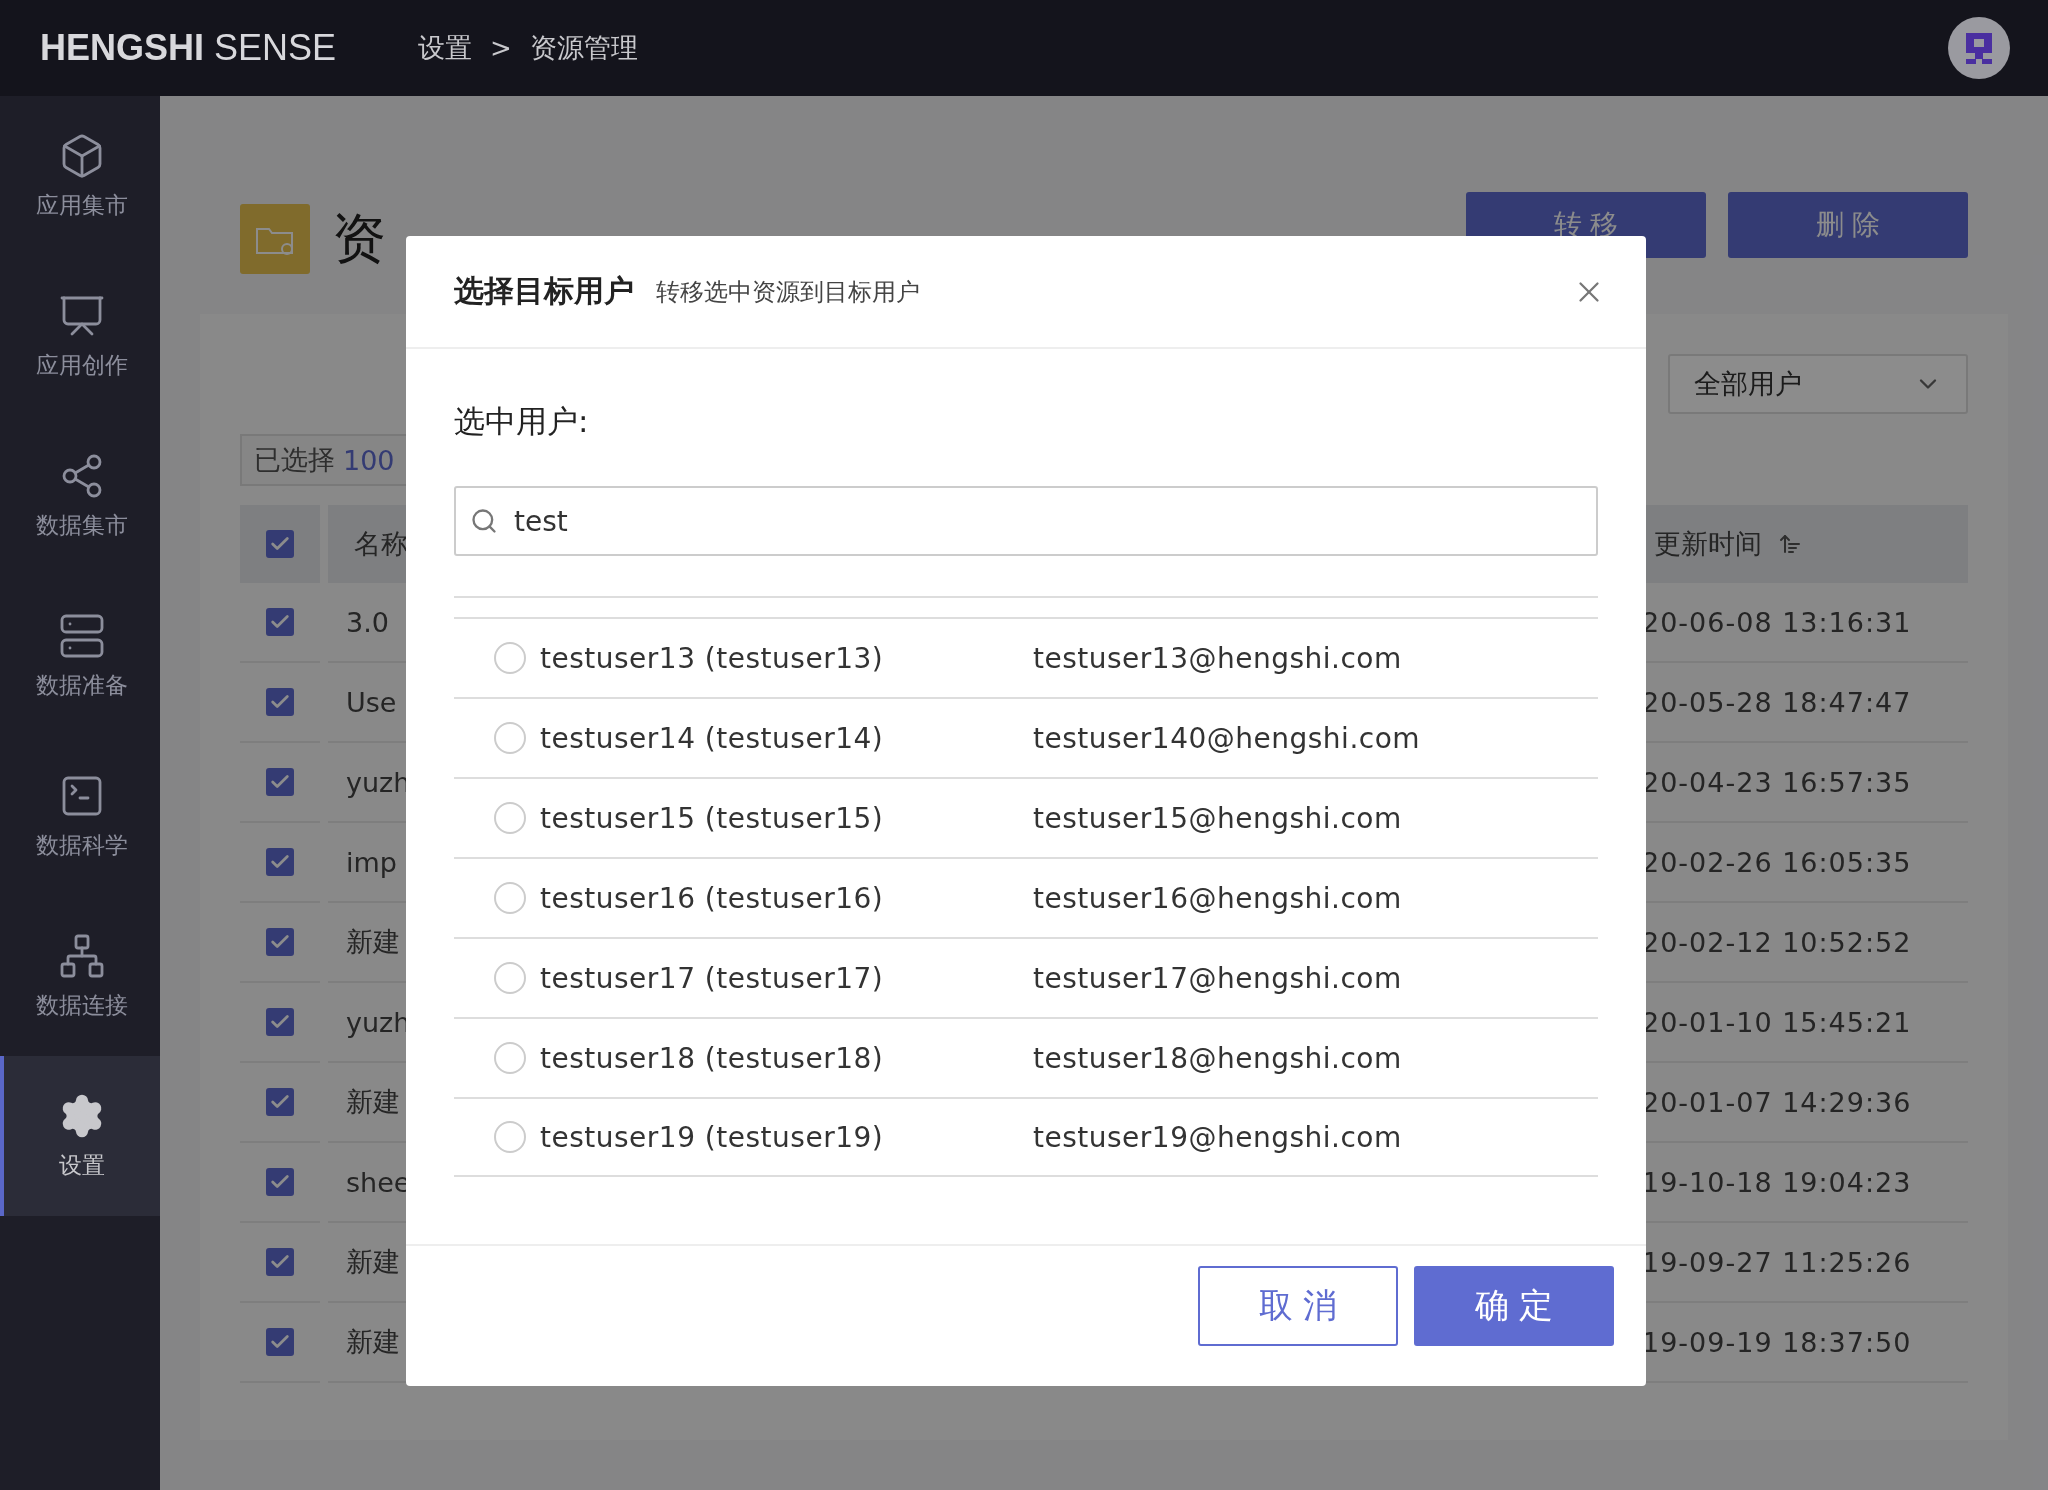  What do you see at coordinates (1514, 1306) in the screenshot?
I see `confirm-button: 确 定` at bounding box center [1514, 1306].